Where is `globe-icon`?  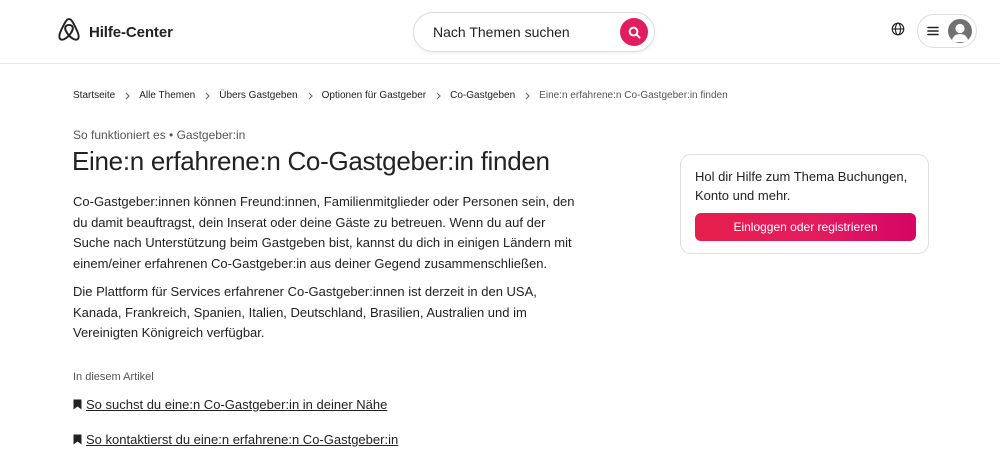 globe-icon is located at coordinates (898, 29).